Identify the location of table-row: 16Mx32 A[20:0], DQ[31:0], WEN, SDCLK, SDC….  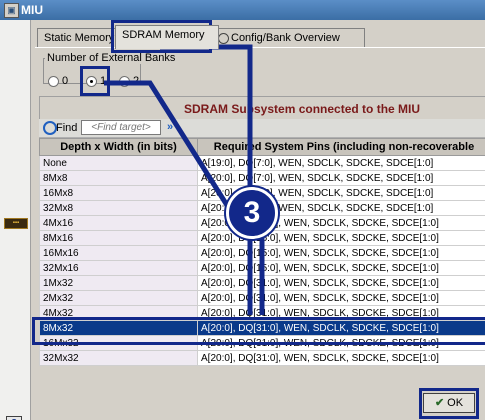
(262, 343).